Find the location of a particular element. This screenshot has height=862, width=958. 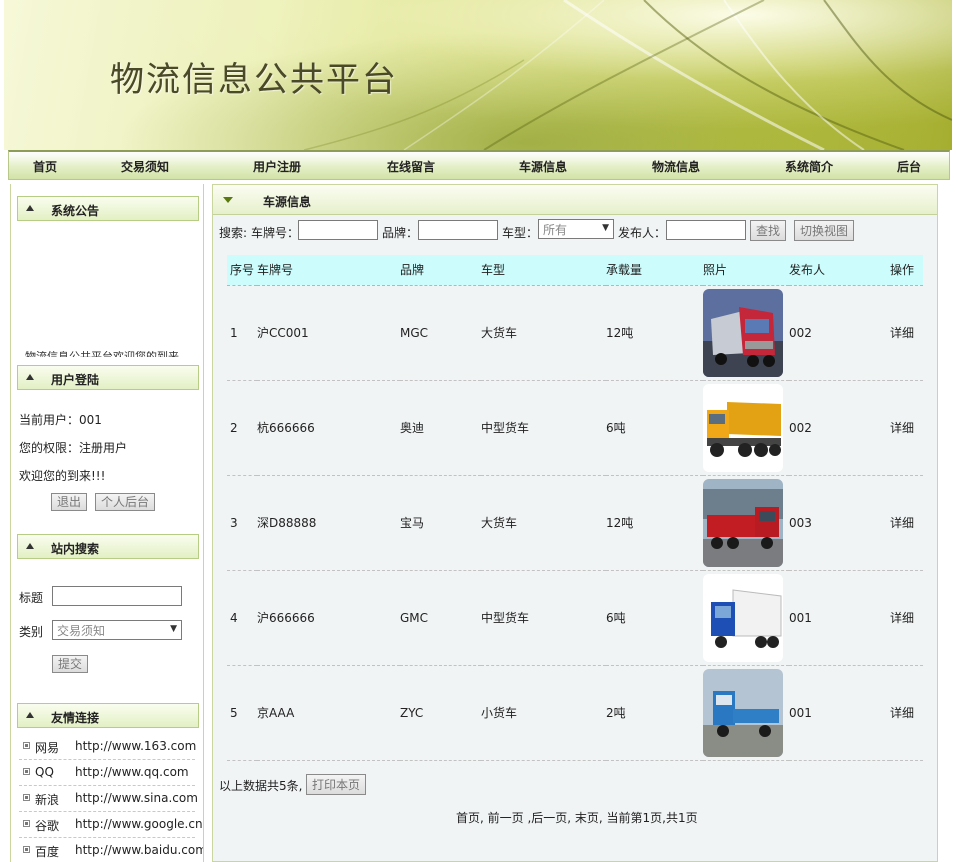

notice-marquee is located at coordinates (108, 290).